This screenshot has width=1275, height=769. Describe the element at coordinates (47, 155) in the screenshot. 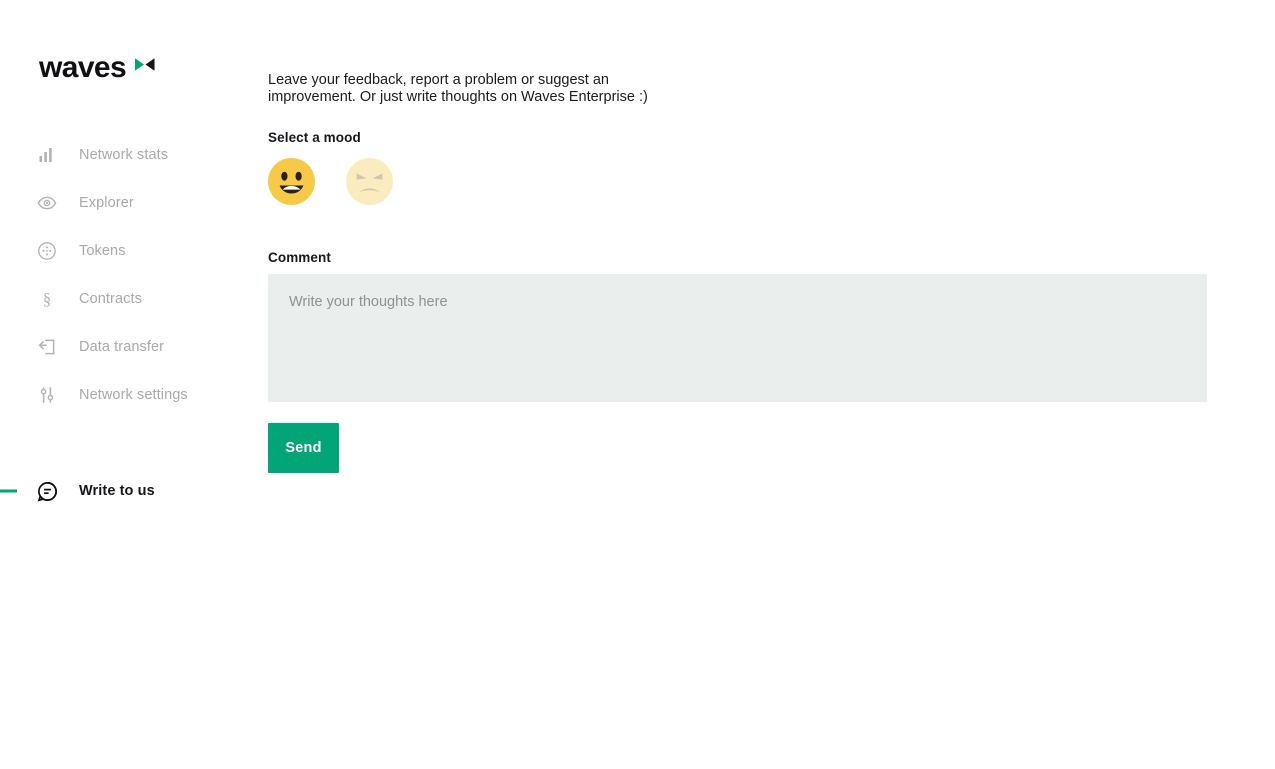

I see `bar-chart-icon` at that location.